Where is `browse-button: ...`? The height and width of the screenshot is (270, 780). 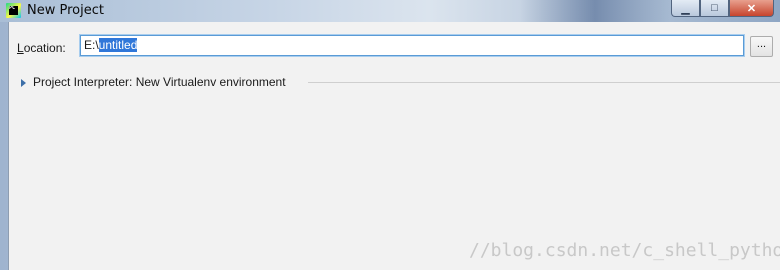
browse-button: ... is located at coordinates (761, 46).